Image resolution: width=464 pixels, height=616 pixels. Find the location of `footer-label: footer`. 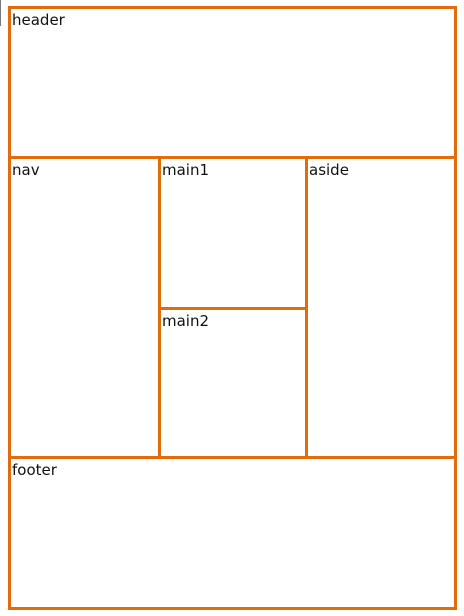

footer-label: footer is located at coordinates (34, 470).